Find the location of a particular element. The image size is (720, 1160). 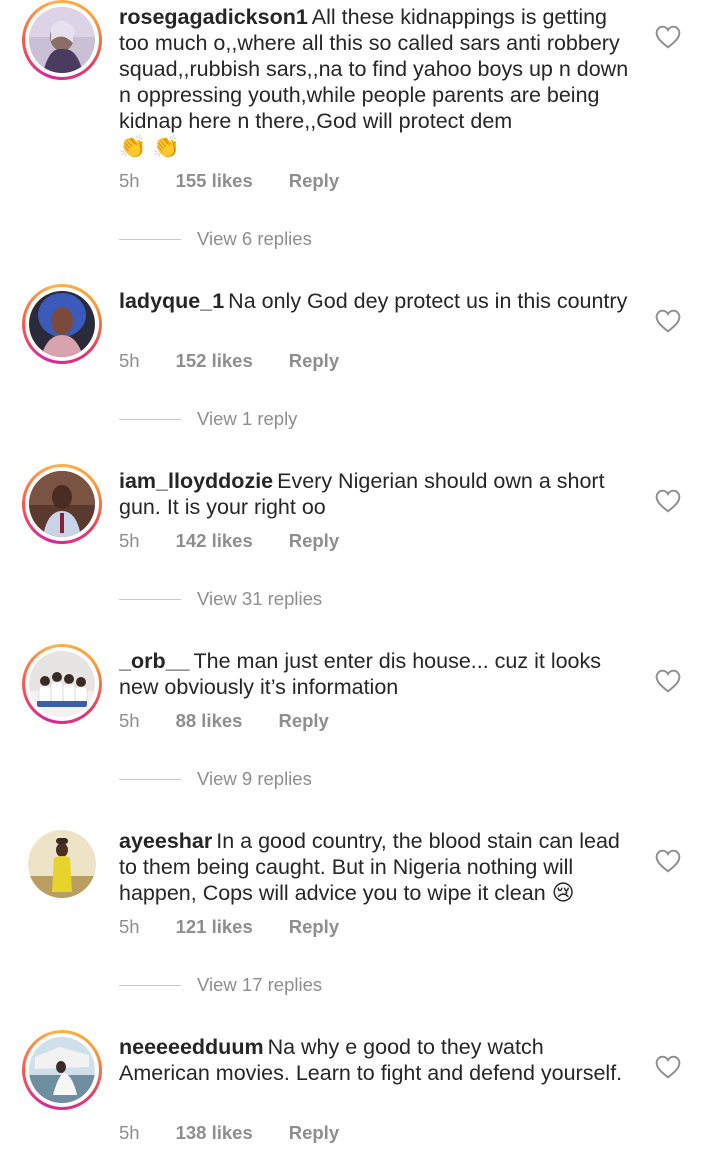

view-replies-button: View 6 replies is located at coordinates (215, 239).